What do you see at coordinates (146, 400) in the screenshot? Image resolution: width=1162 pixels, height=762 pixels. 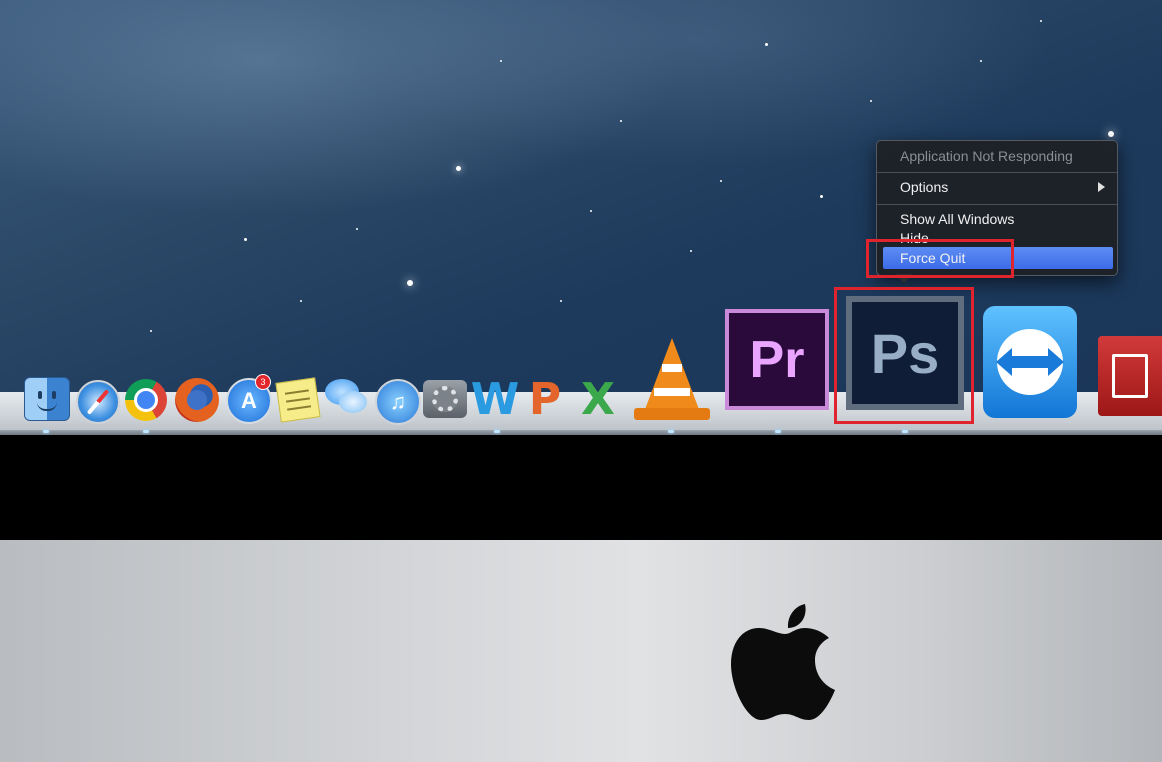 I see `chrome-icon` at bounding box center [146, 400].